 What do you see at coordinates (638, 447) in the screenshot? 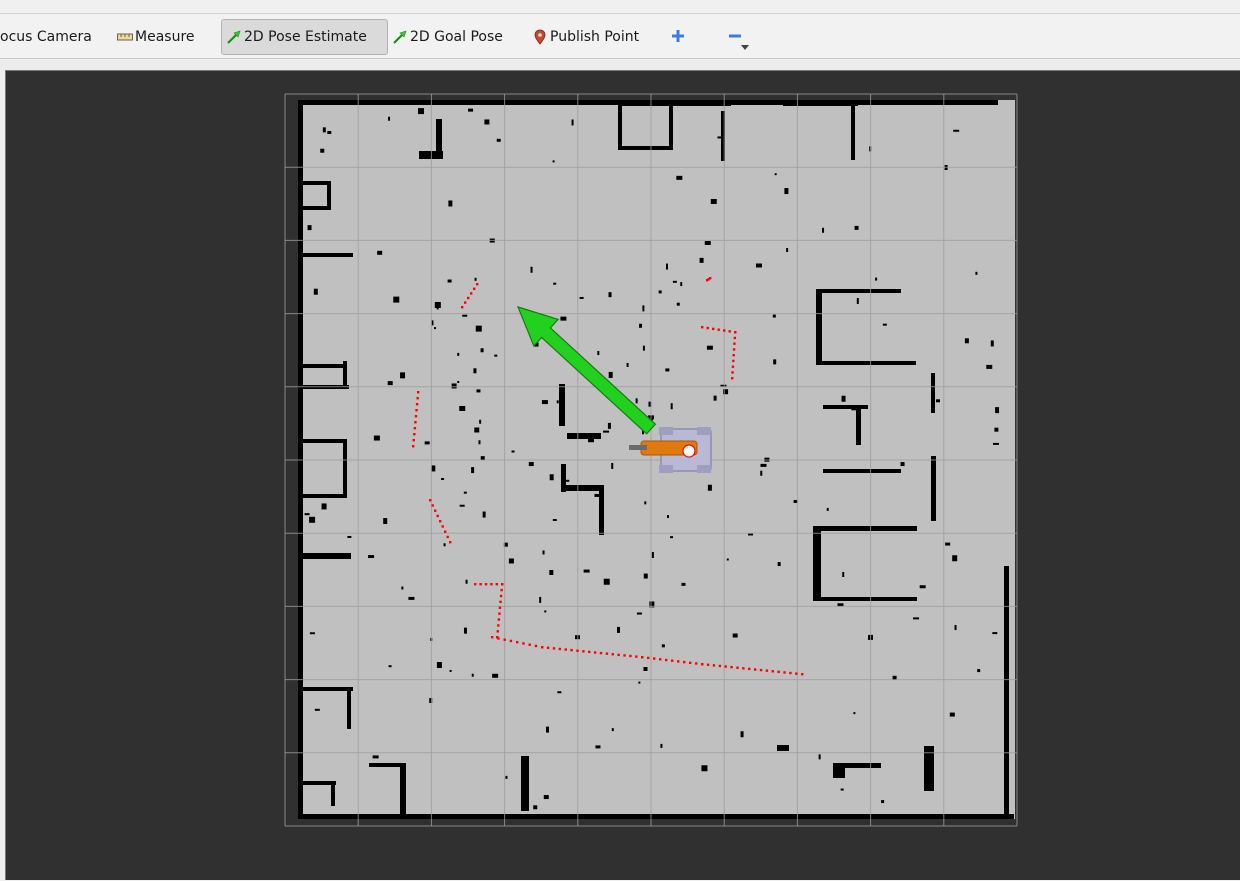
I see `robot-gripper` at bounding box center [638, 447].